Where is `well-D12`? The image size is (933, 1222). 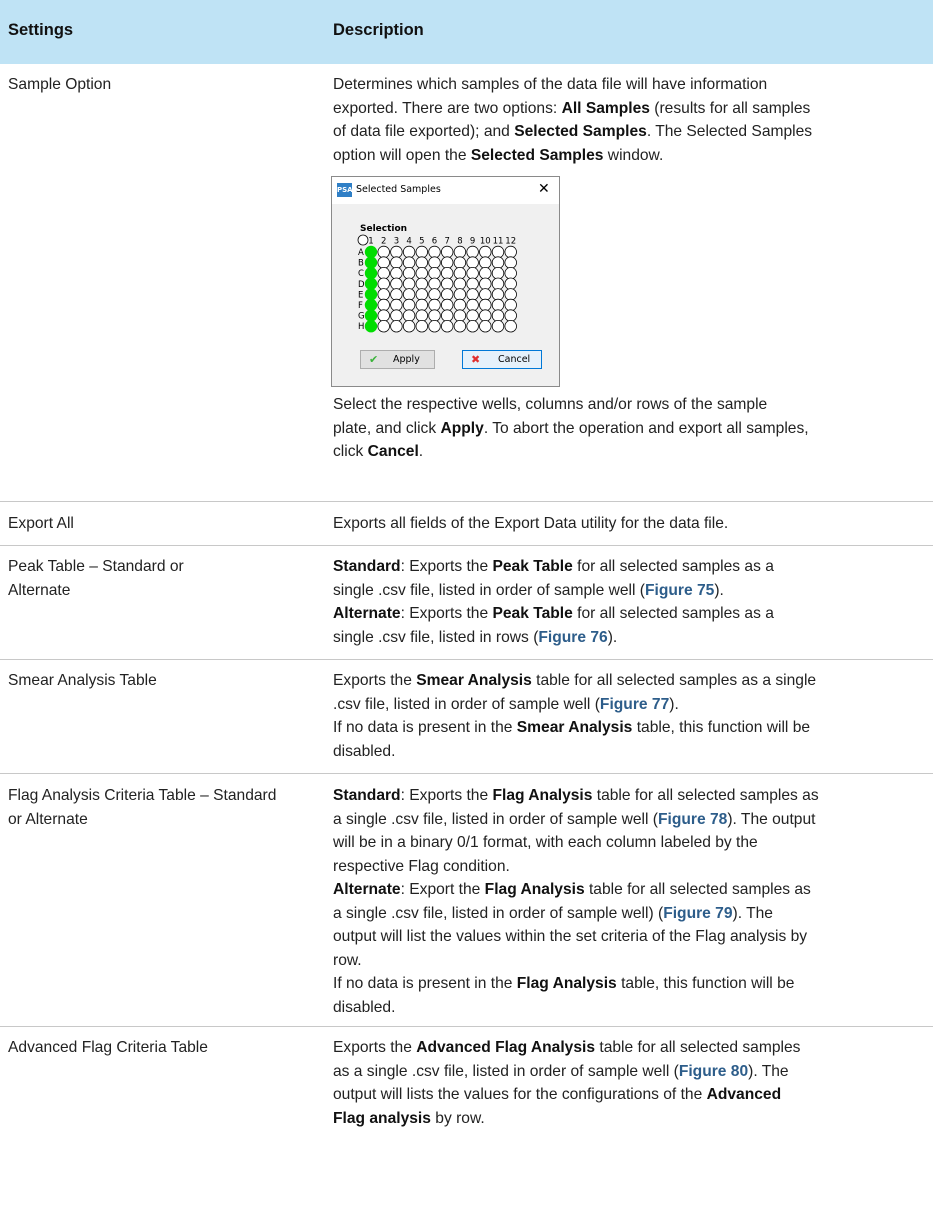 well-D12 is located at coordinates (510, 284).